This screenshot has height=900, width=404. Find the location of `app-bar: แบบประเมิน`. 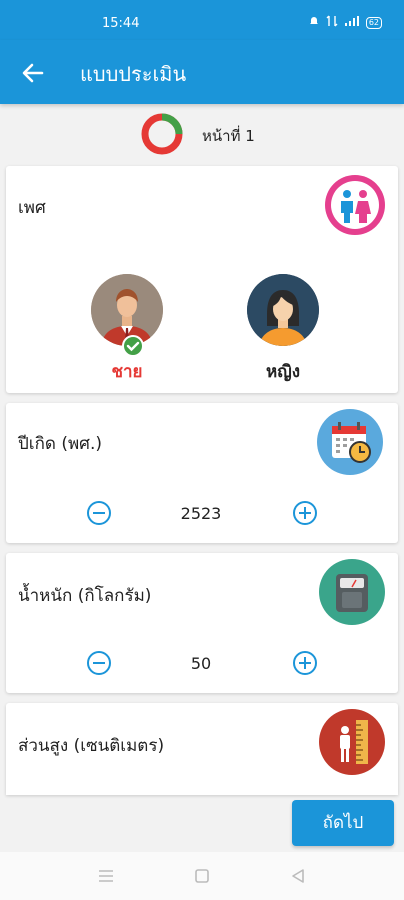

app-bar: แบบประเมิน is located at coordinates (202, 72).